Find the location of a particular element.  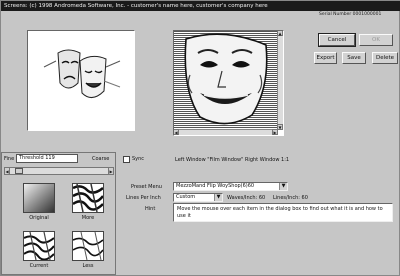

lines-per-inch-value: Custom is located at coordinates (186, 197).